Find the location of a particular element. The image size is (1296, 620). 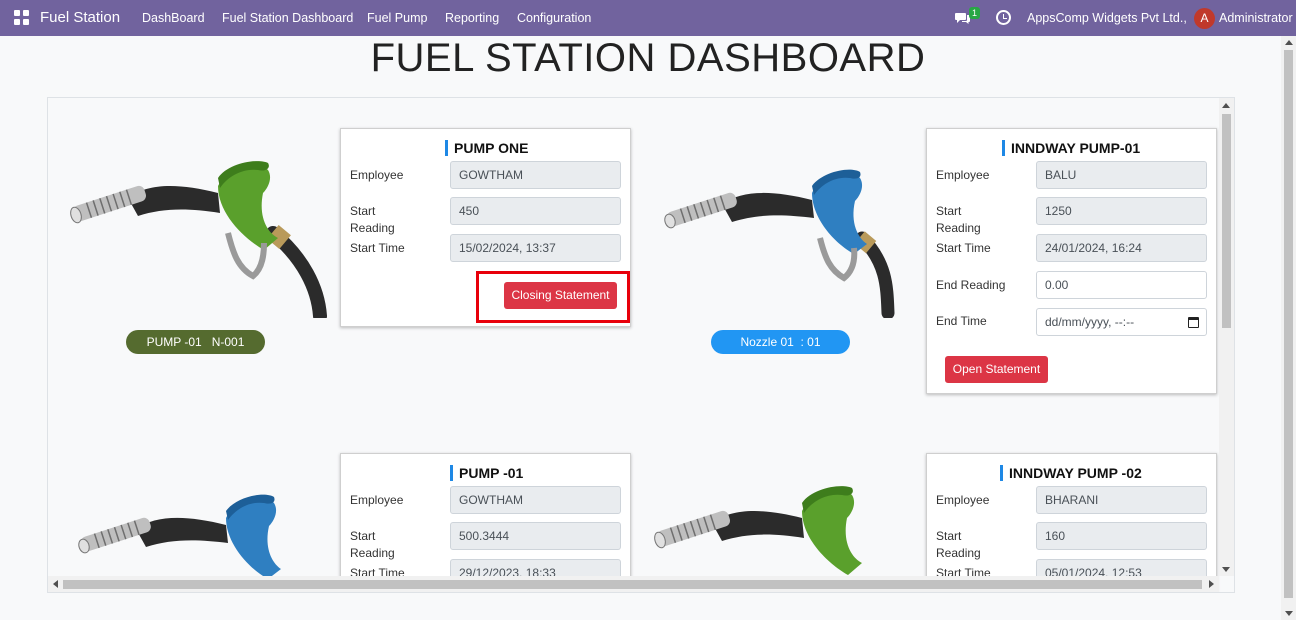

end-time-label: End Time is located at coordinates (961, 321).